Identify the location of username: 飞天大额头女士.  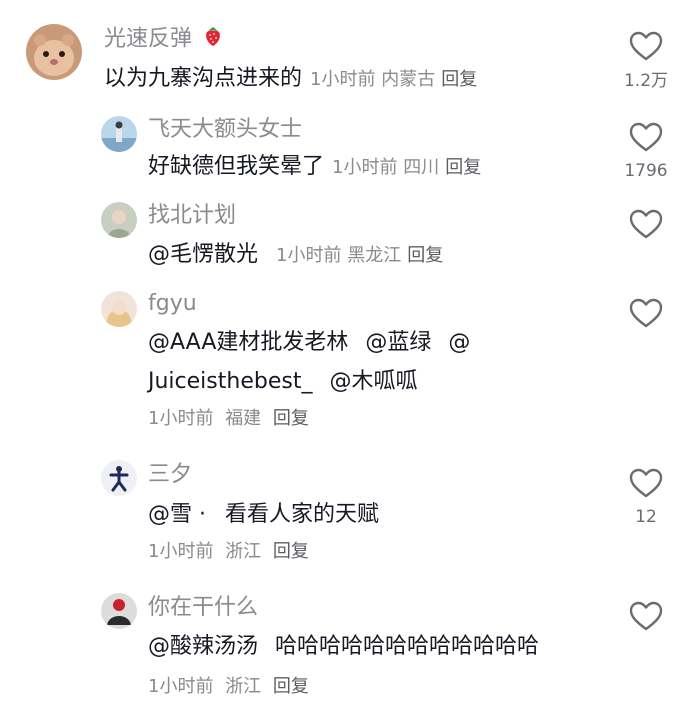
(225, 130).